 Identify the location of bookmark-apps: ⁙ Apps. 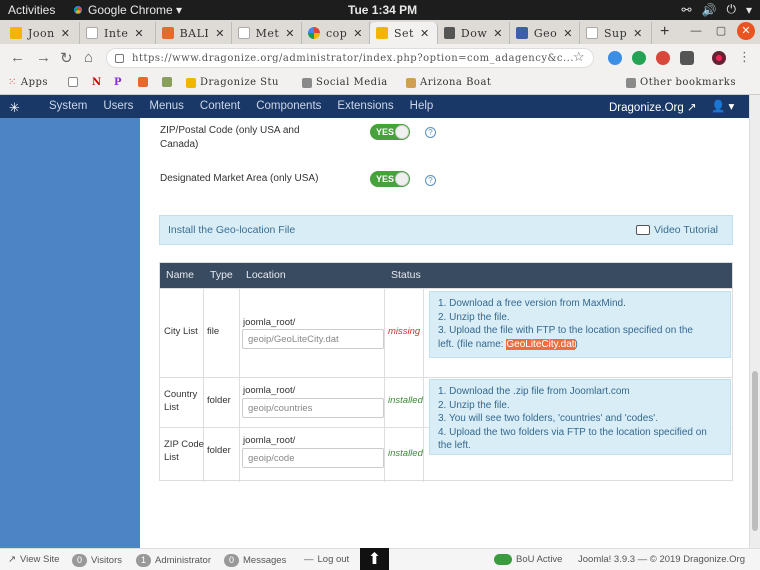
(28, 82).